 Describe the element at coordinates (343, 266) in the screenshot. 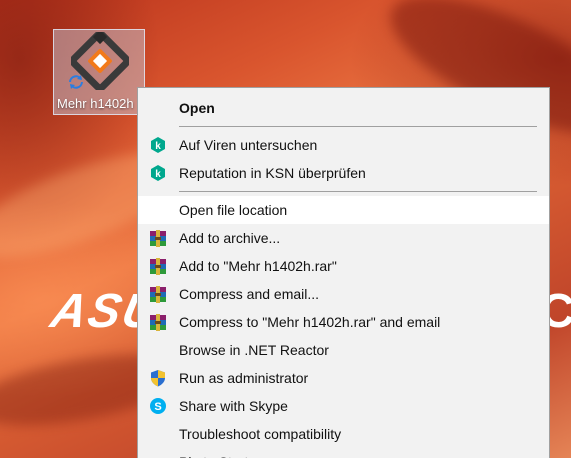

I see `menu-item-add-to-rar: Add to "Mehr h1402h.rar"` at that location.